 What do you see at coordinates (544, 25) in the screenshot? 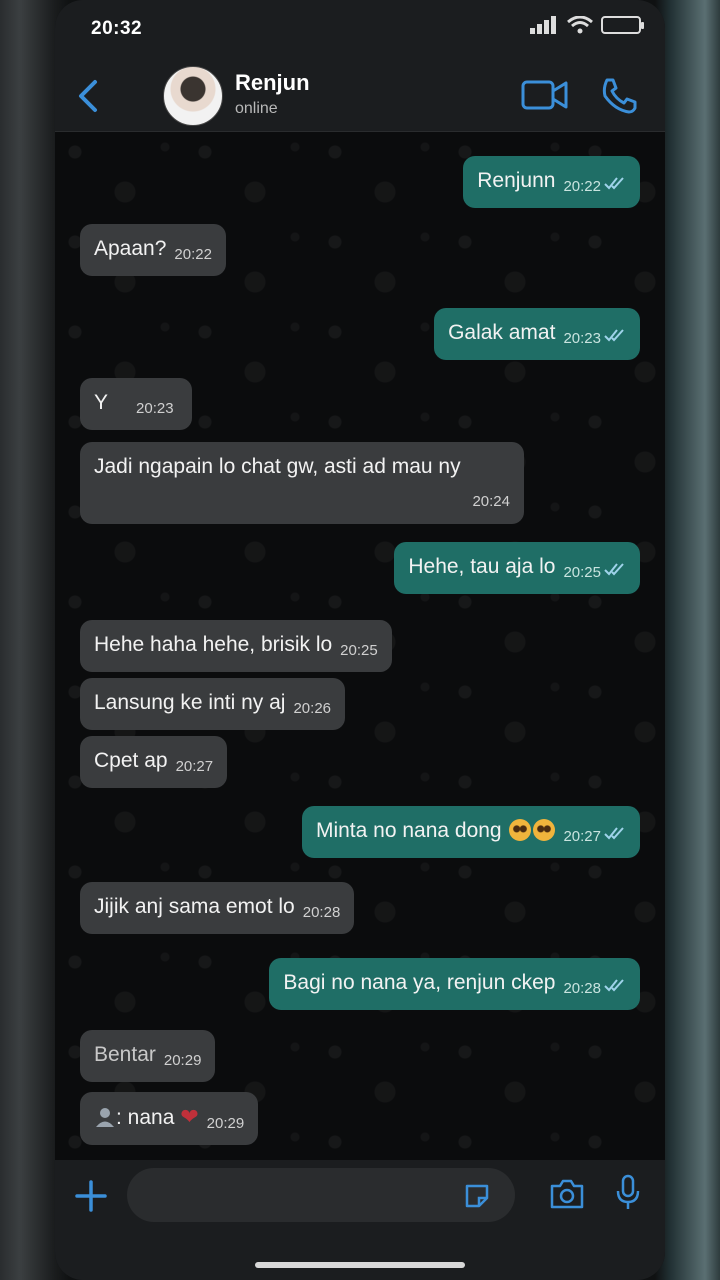
I see `signal-icon` at bounding box center [544, 25].